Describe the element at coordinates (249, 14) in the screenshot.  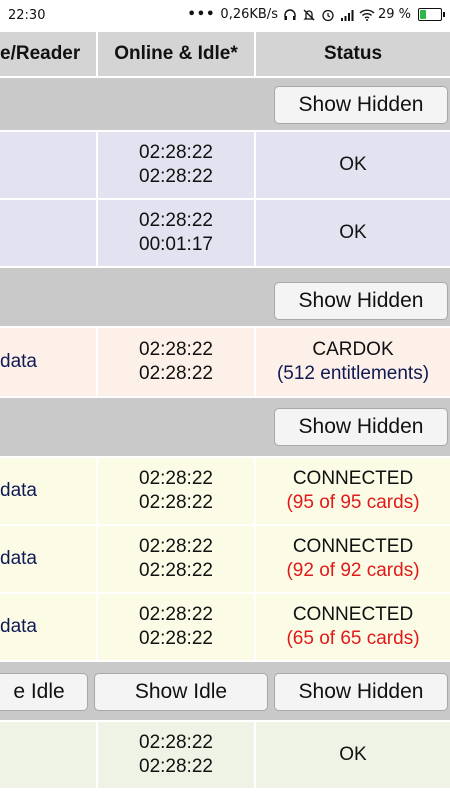
I see `network-speed: 0,26KB/s` at that location.